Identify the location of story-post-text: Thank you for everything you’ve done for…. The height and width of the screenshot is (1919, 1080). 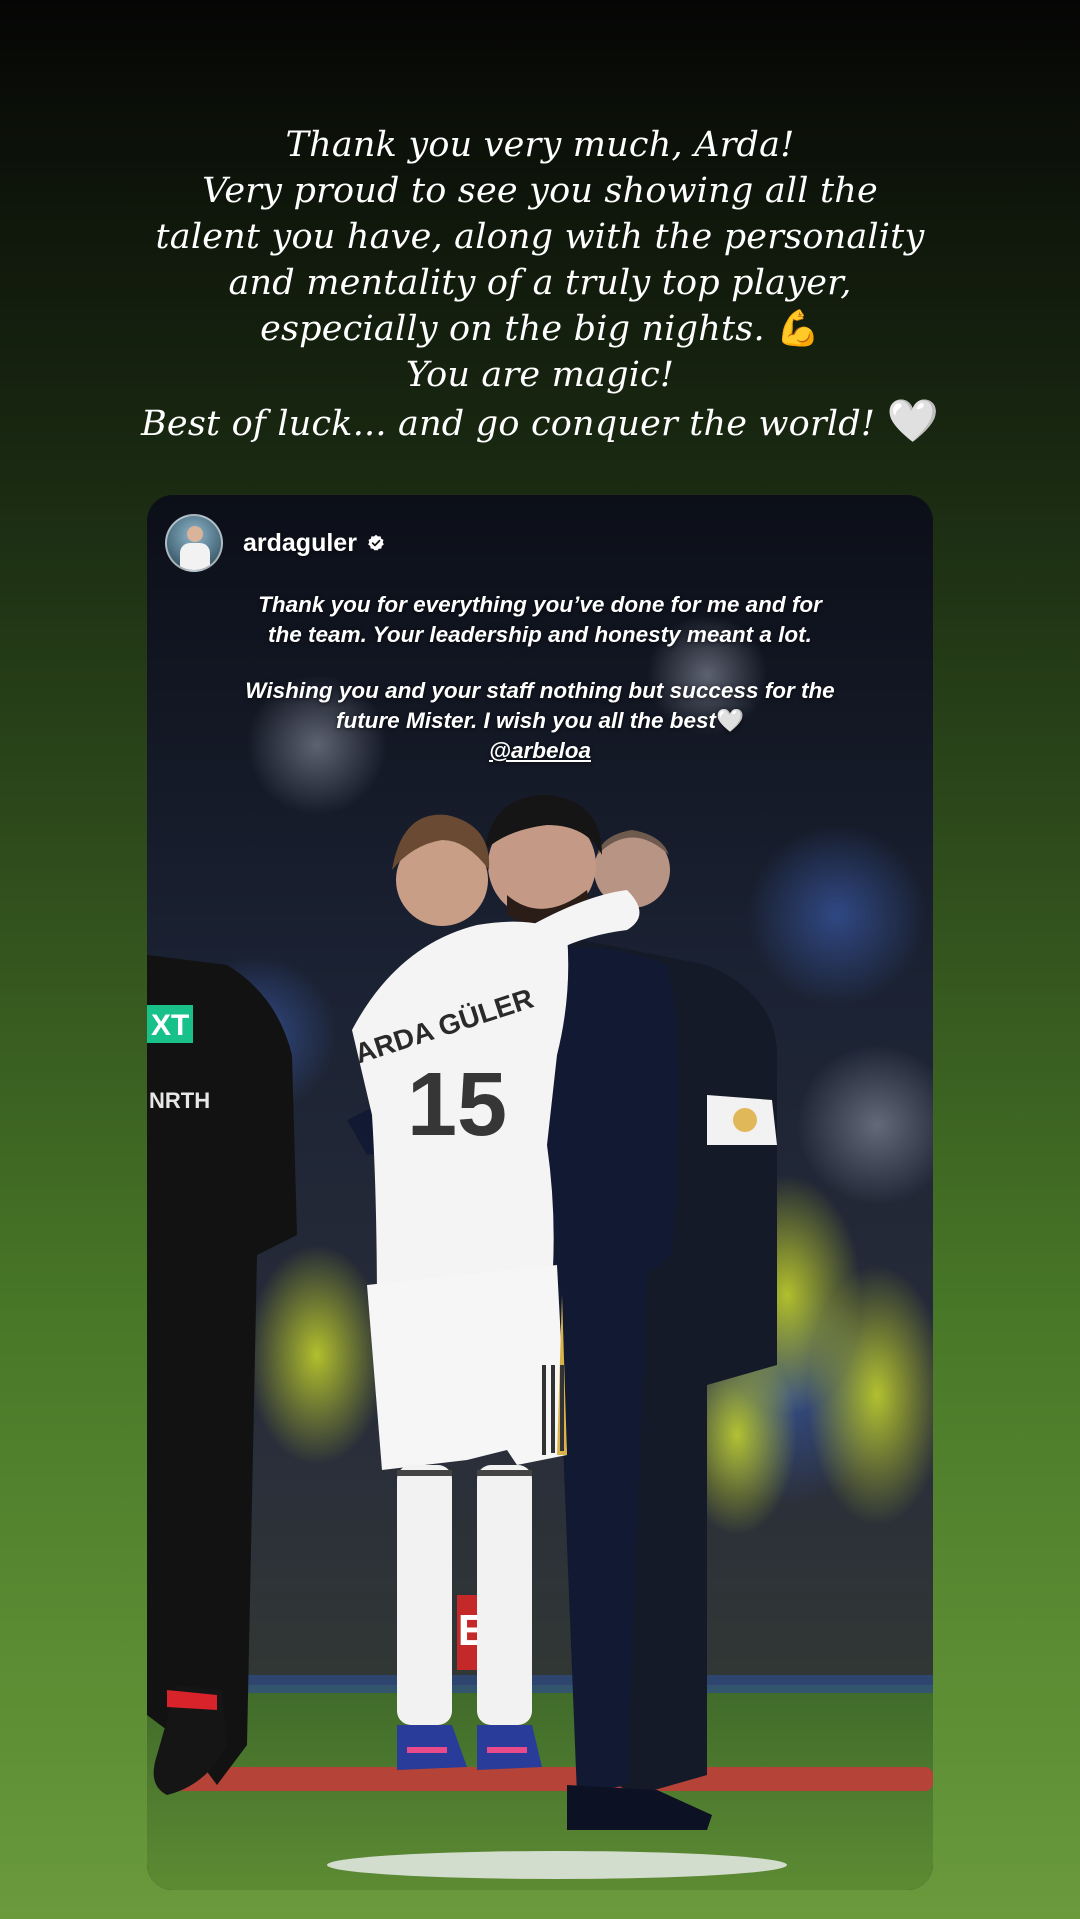
(540, 678).